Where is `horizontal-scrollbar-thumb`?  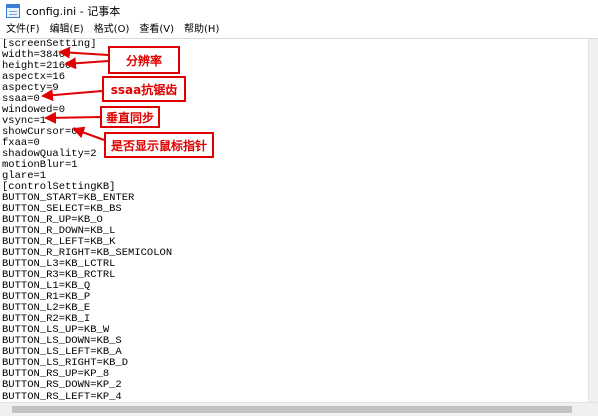
horizontal-scrollbar-thumb is located at coordinates (292, 409).